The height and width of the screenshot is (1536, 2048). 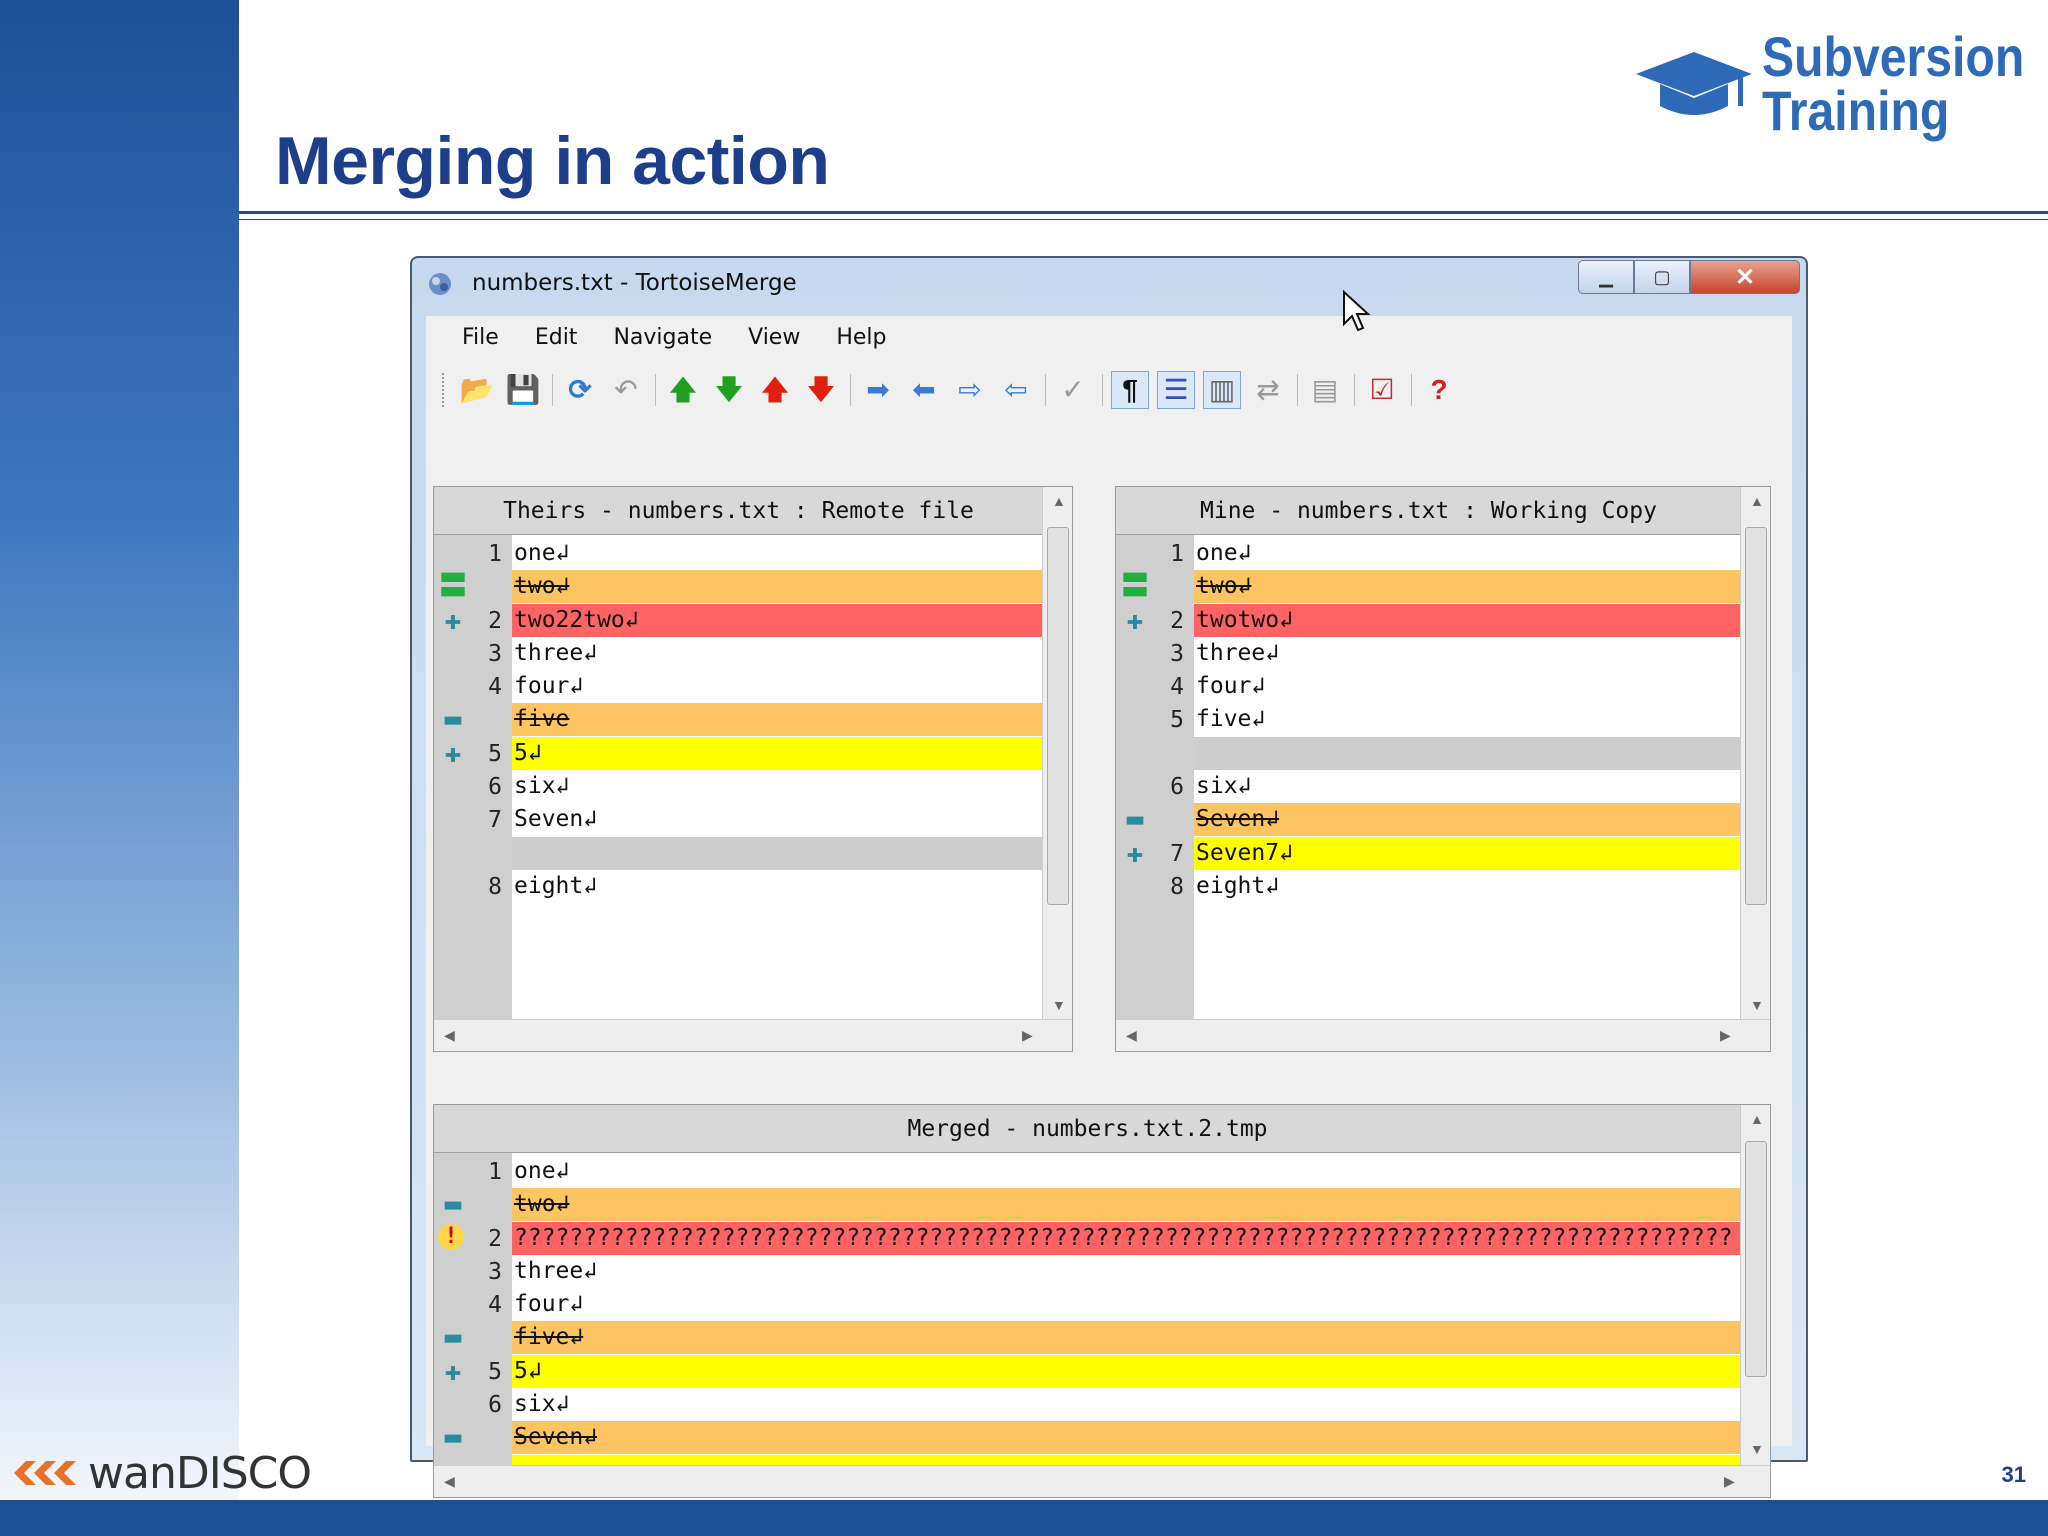 I want to click on undo-icon: ↶, so click(x=626, y=390).